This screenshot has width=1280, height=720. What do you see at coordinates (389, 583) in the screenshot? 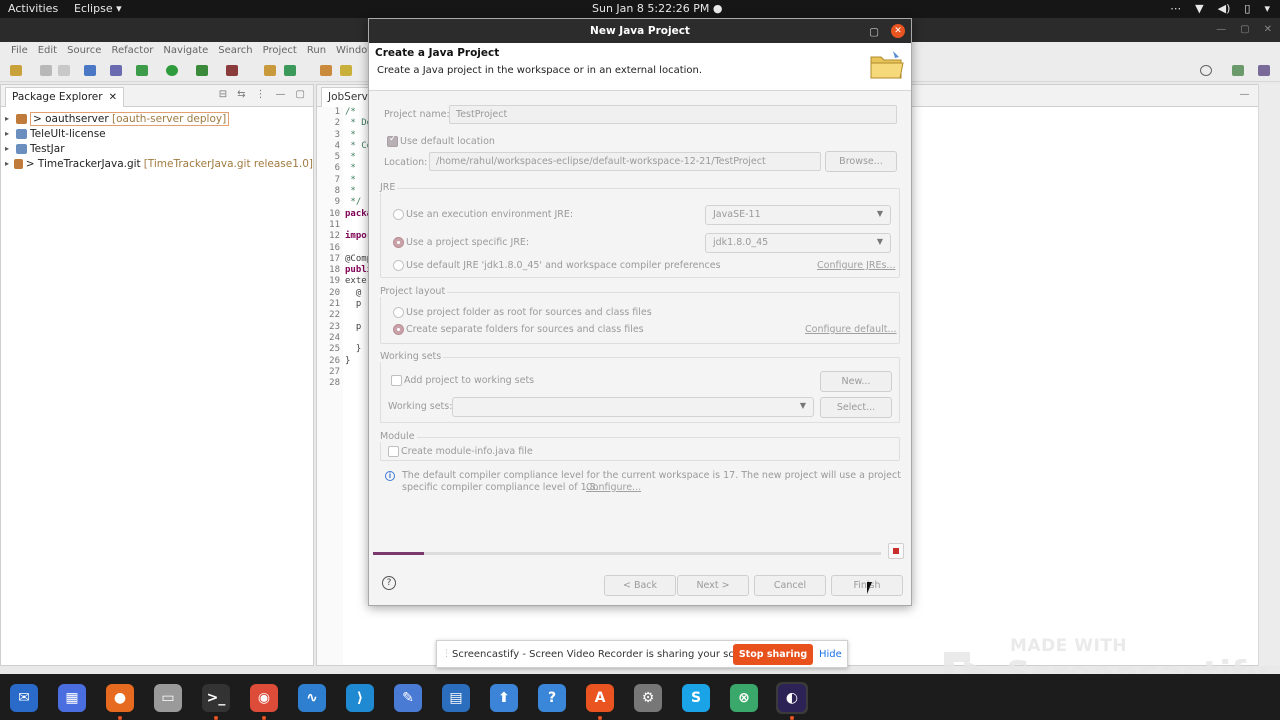
I see `help-icon: ?` at bounding box center [389, 583].